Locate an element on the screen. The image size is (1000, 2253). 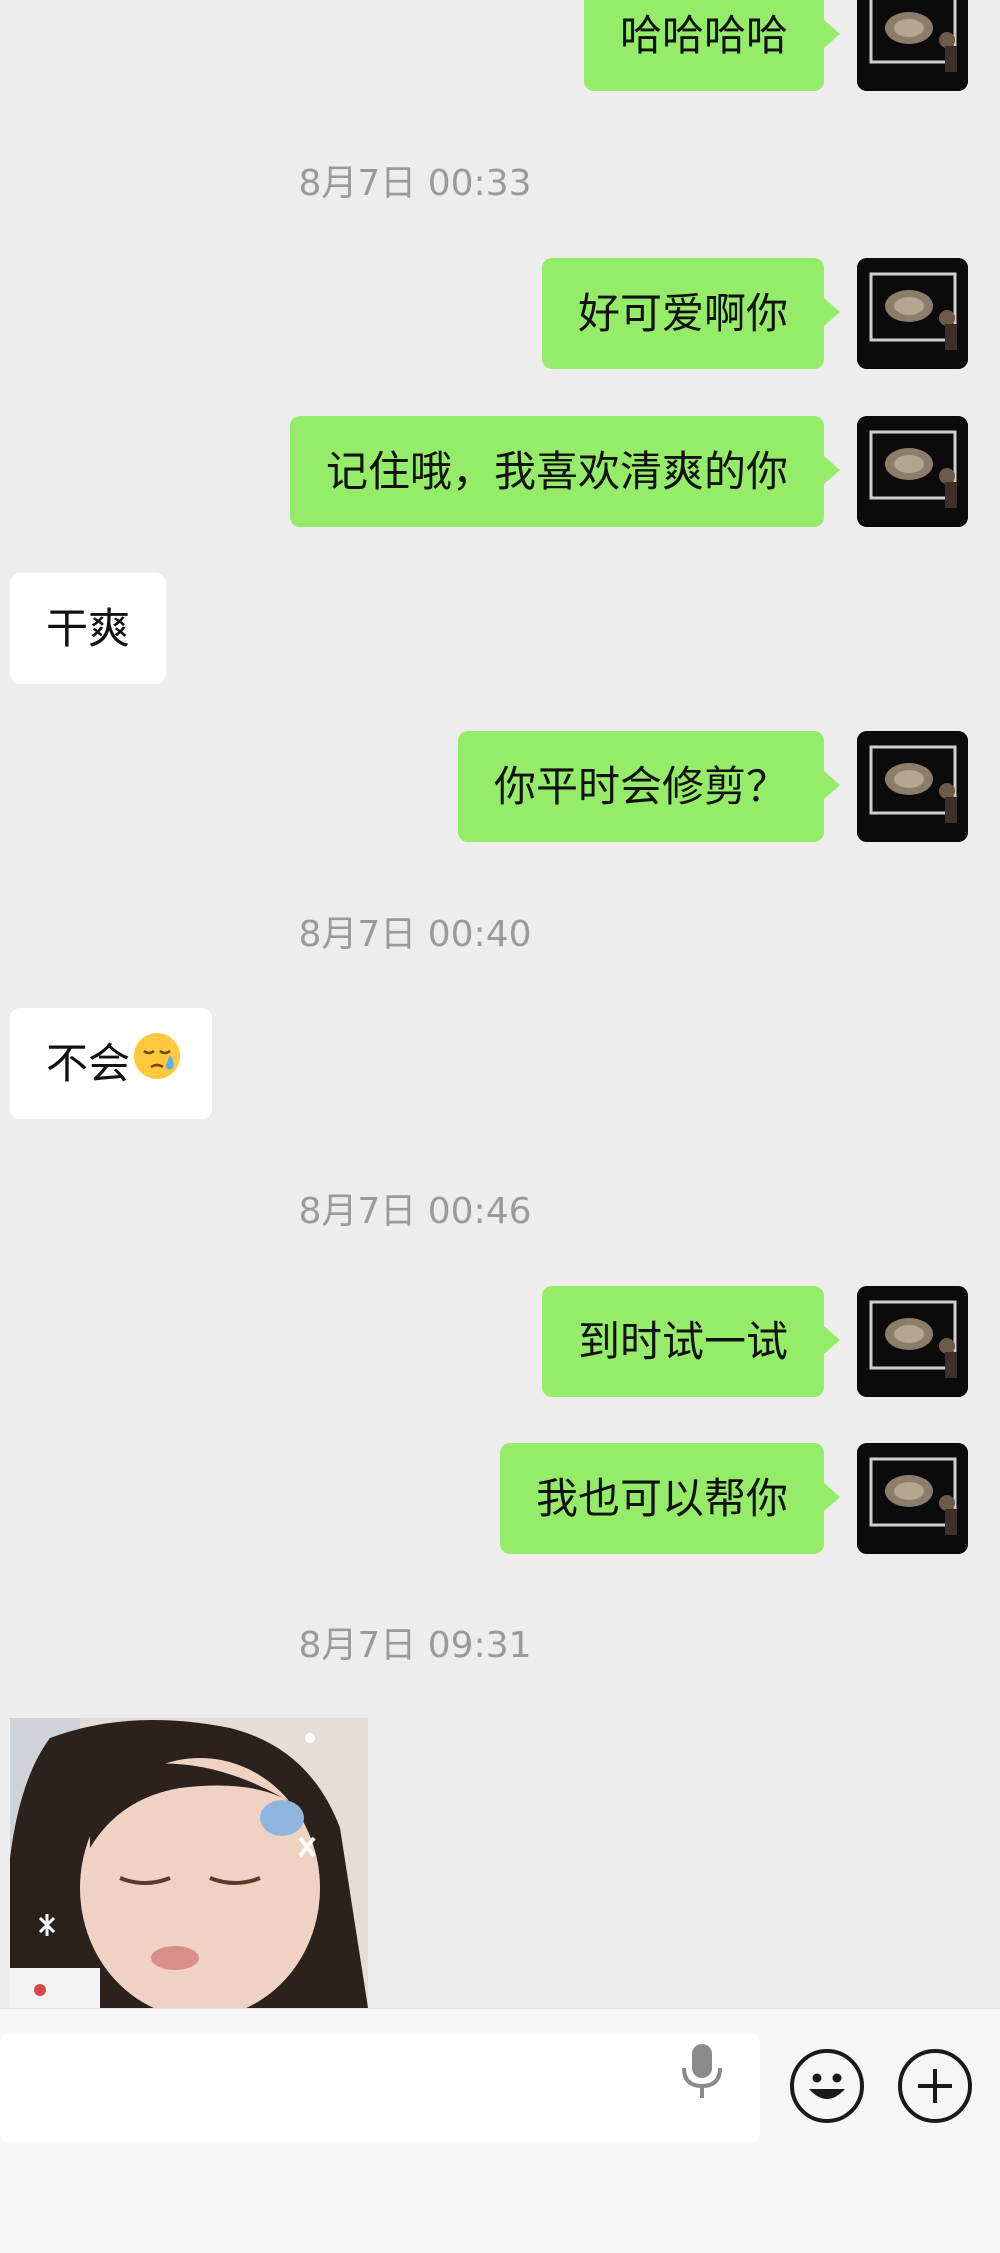
message-text: 不会 is located at coordinates (88, 1063).